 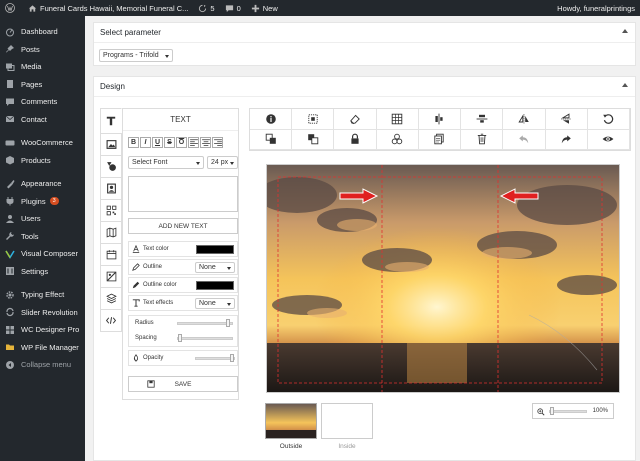 What do you see at coordinates (233, 8) in the screenshot?
I see `comments-link: 0` at bounding box center [233, 8].